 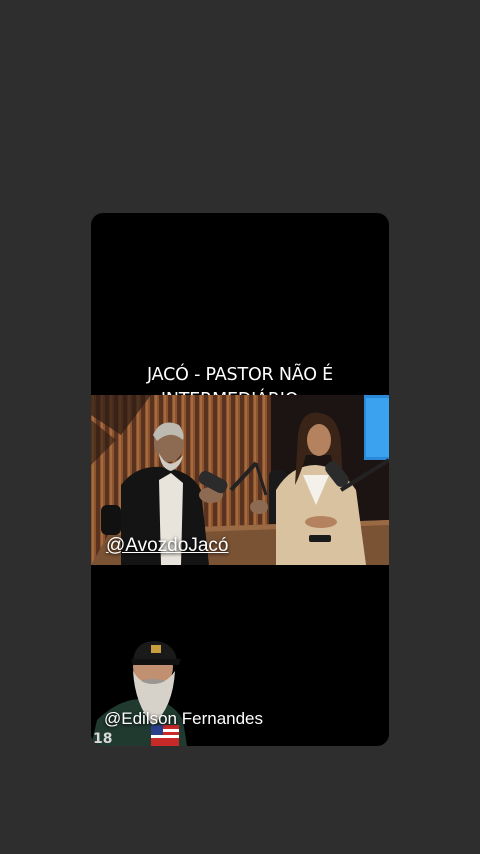 I want to click on channel-handle: @AvozdoJacó, so click(x=167, y=546).